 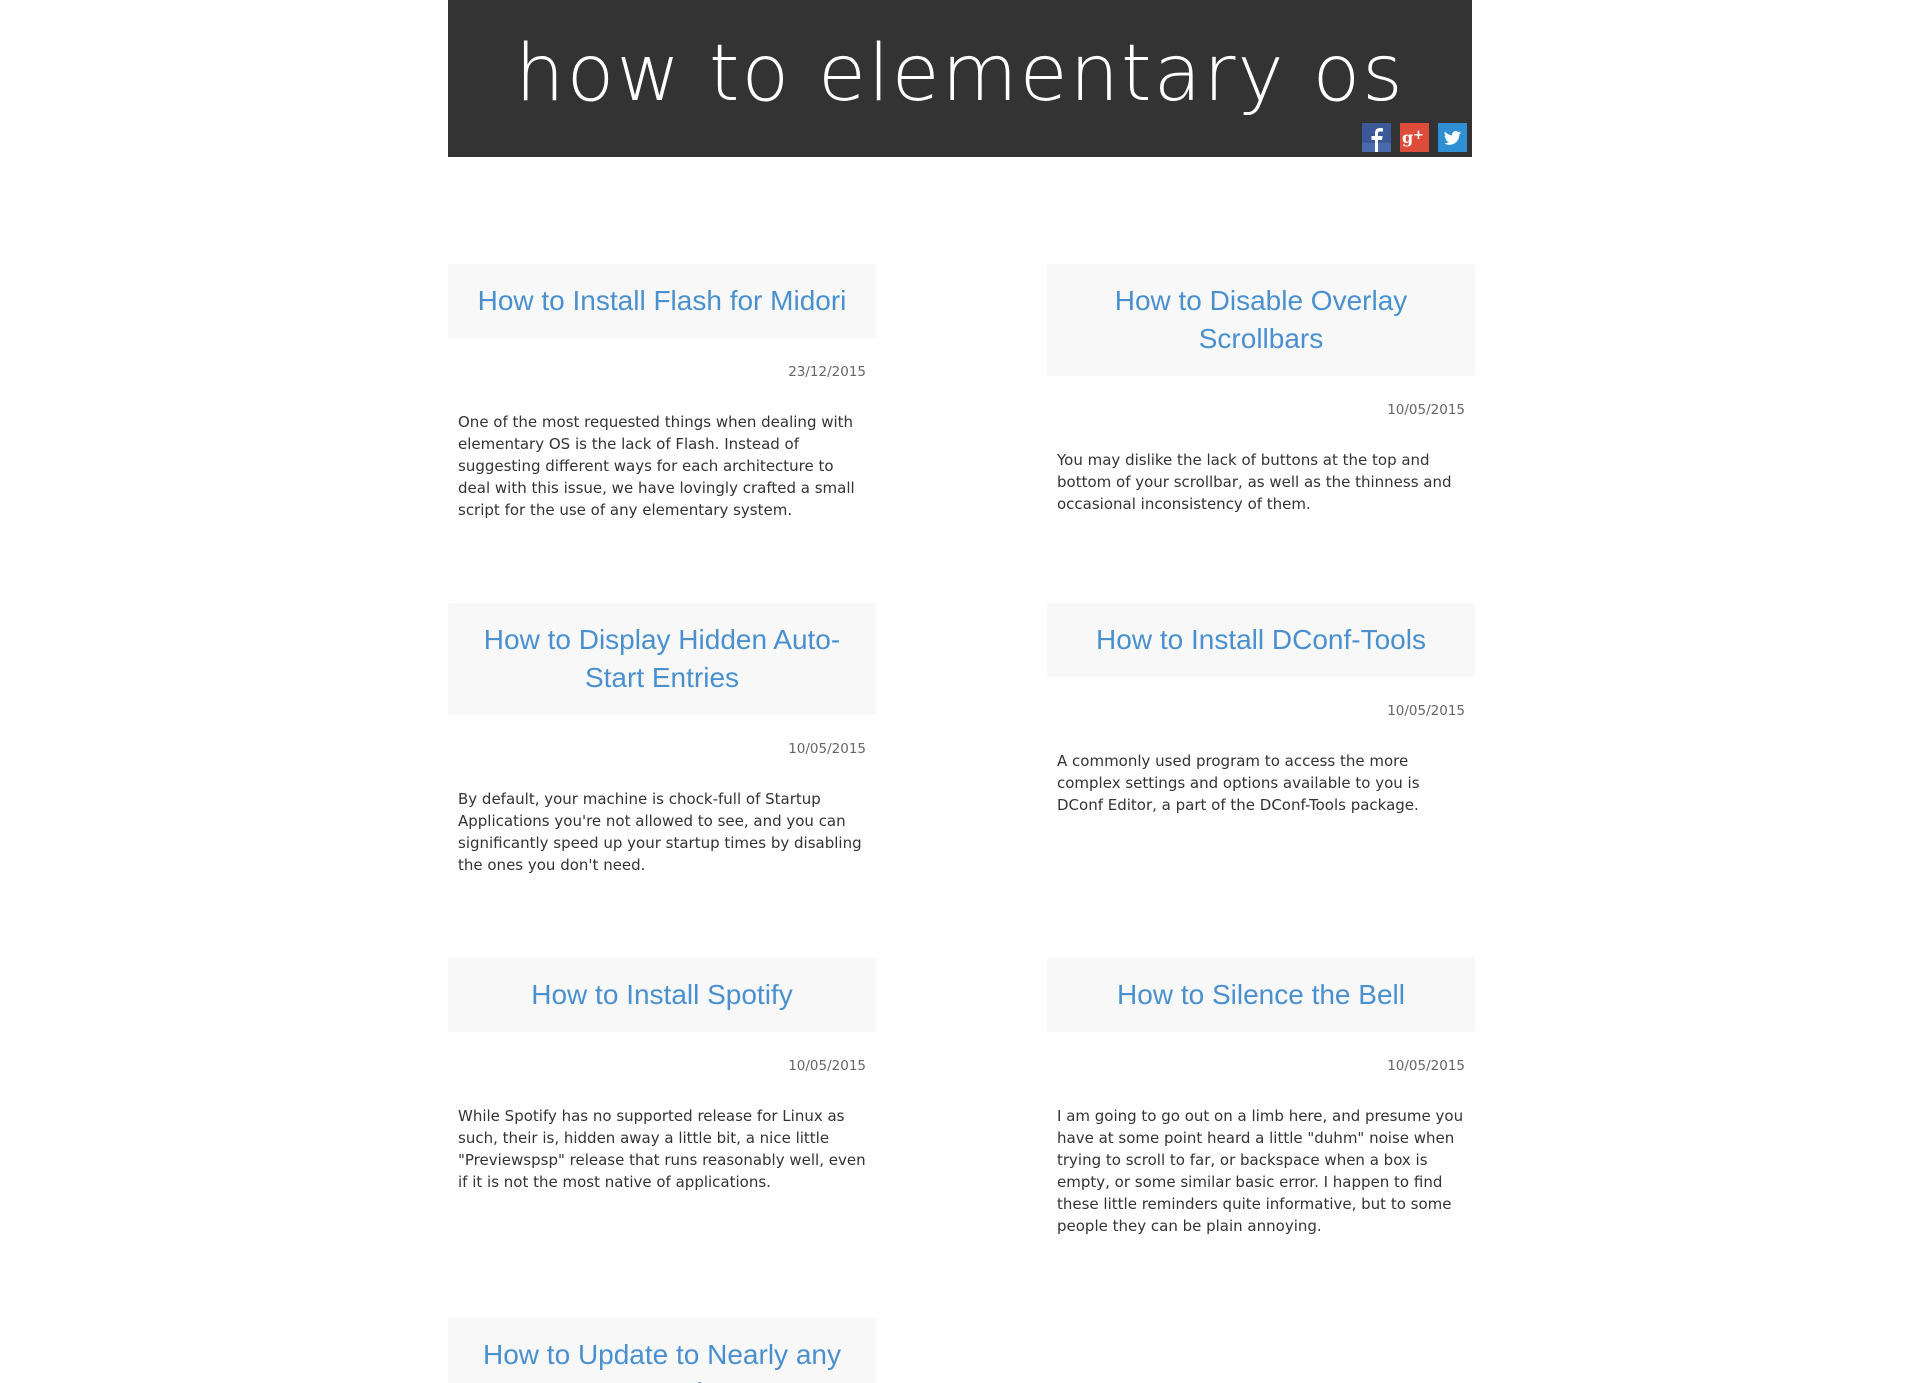 What do you see at coordinates (1407, 137) in the screenshot?
I see `svg-text: g` at bounding box center [1407, 137].